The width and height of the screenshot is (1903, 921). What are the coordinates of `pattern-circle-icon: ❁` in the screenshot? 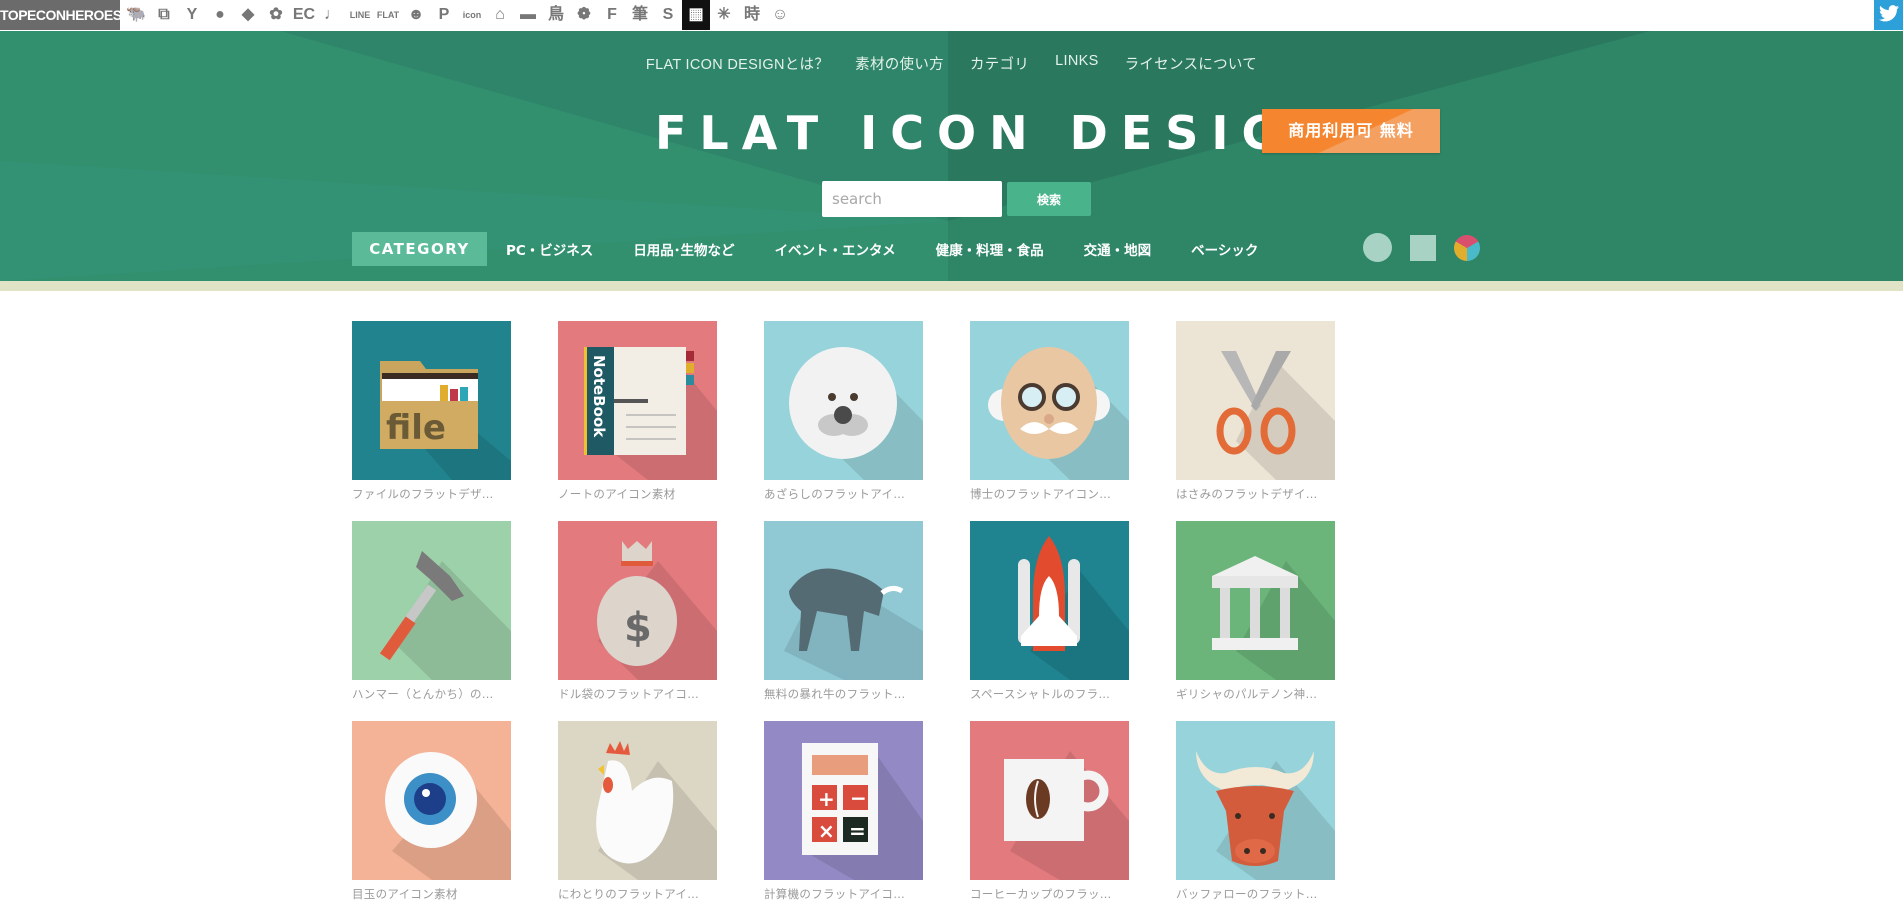 It's located at (584, 15).